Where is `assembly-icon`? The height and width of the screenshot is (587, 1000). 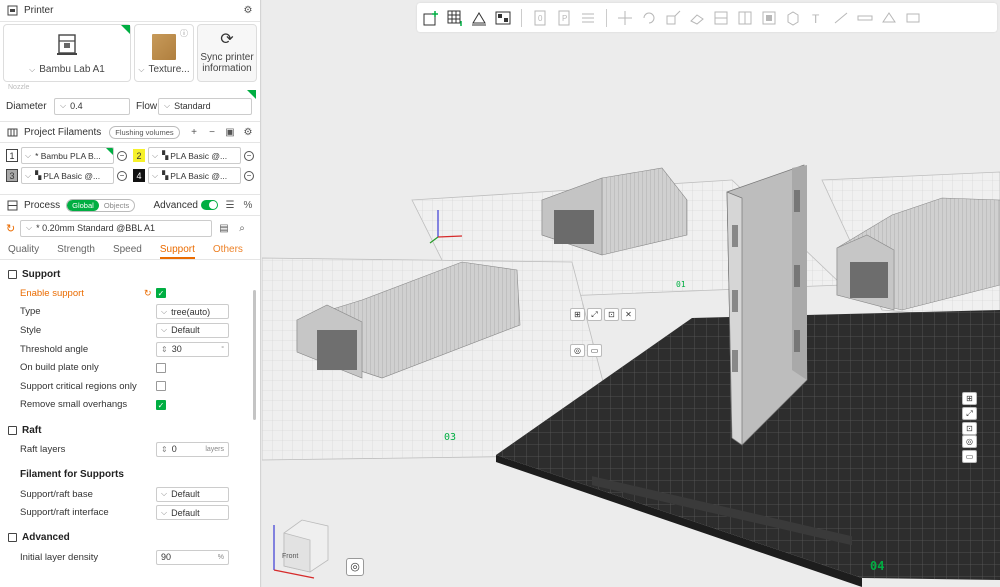
assembly-icon is located at coordinates (865, 18).